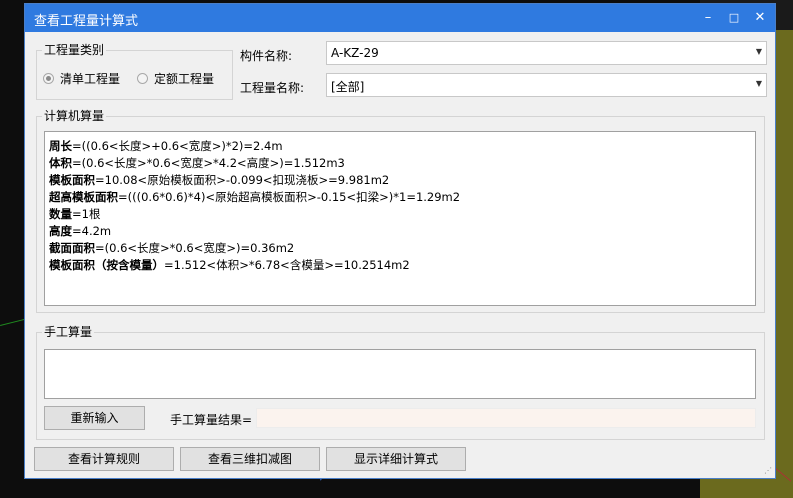 This screenshot has width=793, height=498. Describe the element at coordinates (266, 56) in the screenshot. I see `component-name-label: 构件名称:` at that location.